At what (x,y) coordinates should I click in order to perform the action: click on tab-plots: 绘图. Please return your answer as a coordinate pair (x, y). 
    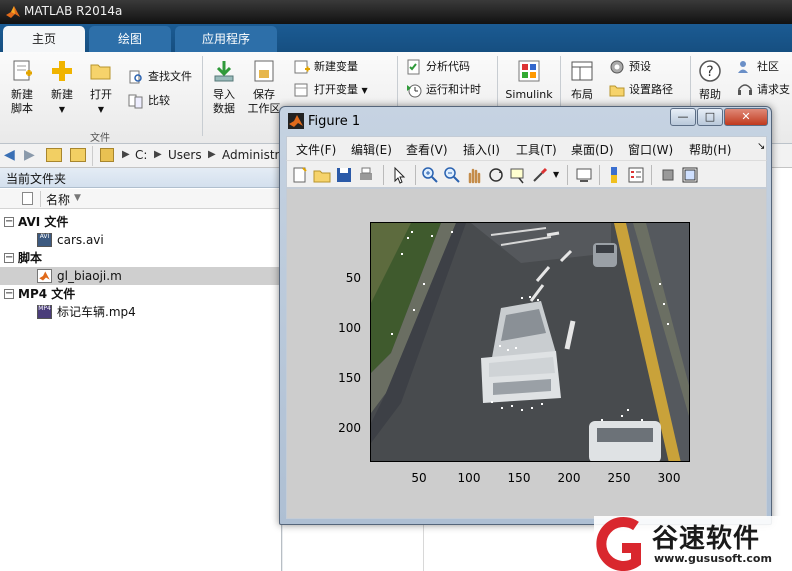
    Looking at the image, I should click on (130, 39).